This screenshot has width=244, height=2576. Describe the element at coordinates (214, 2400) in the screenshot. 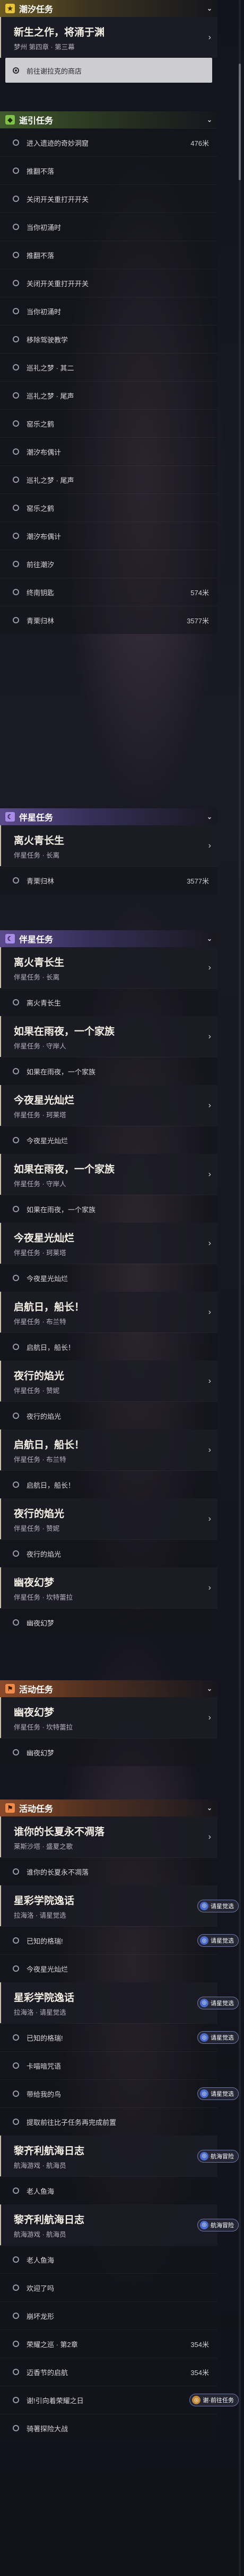

I see `step-badge: ◎ 谢·前往任务` at that location.